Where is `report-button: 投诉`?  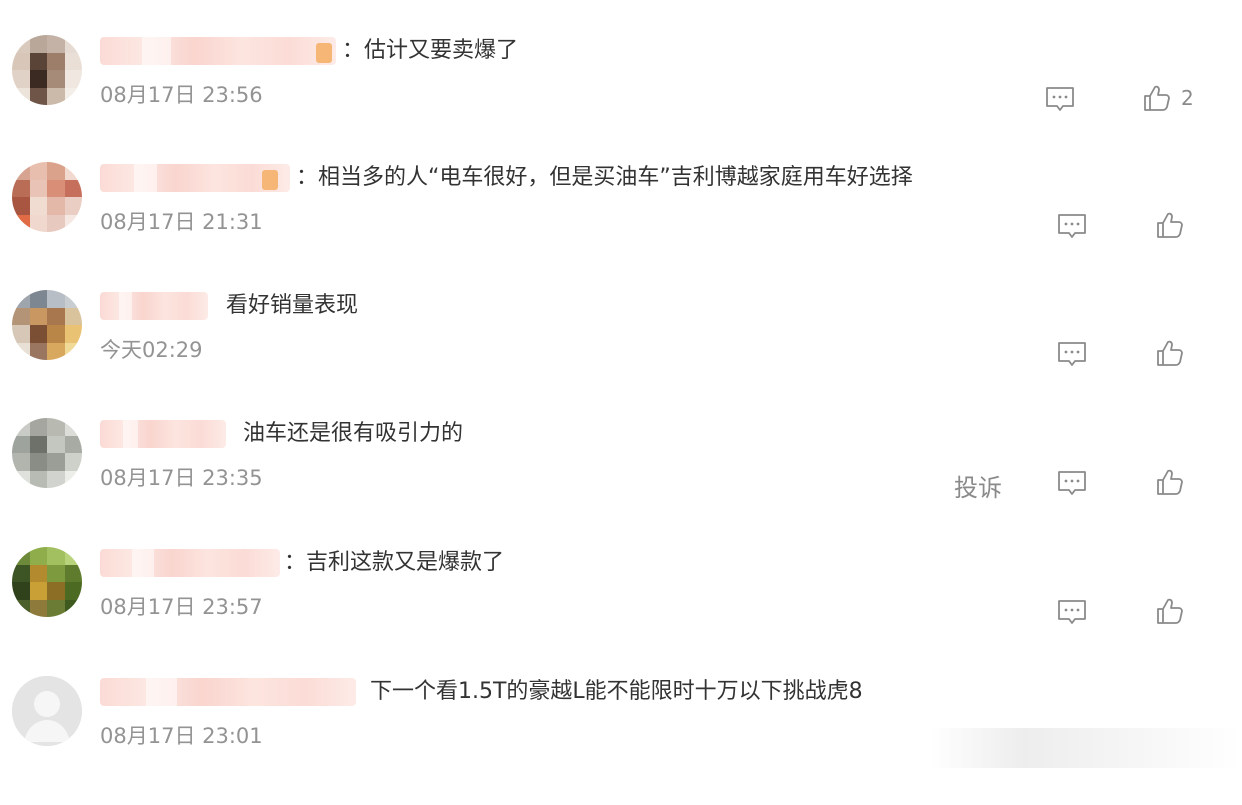 report-button: 投诉 is located at coordinates (978, 485).